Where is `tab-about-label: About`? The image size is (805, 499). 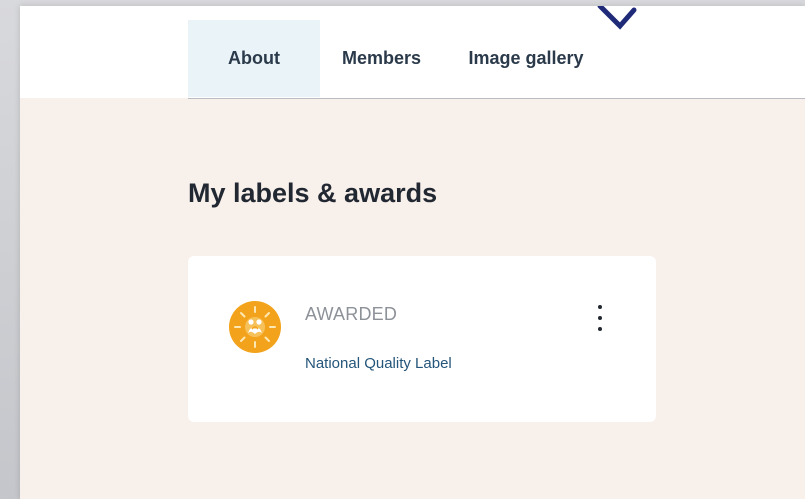 tab-about-label: About is located at coordinates (254, 58).